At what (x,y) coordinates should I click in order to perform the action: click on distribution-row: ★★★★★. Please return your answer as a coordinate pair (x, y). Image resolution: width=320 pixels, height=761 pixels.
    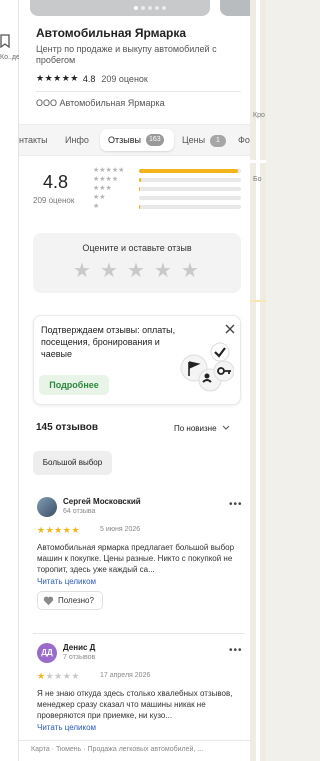
    Looking at the image, I should click on (168, 171).